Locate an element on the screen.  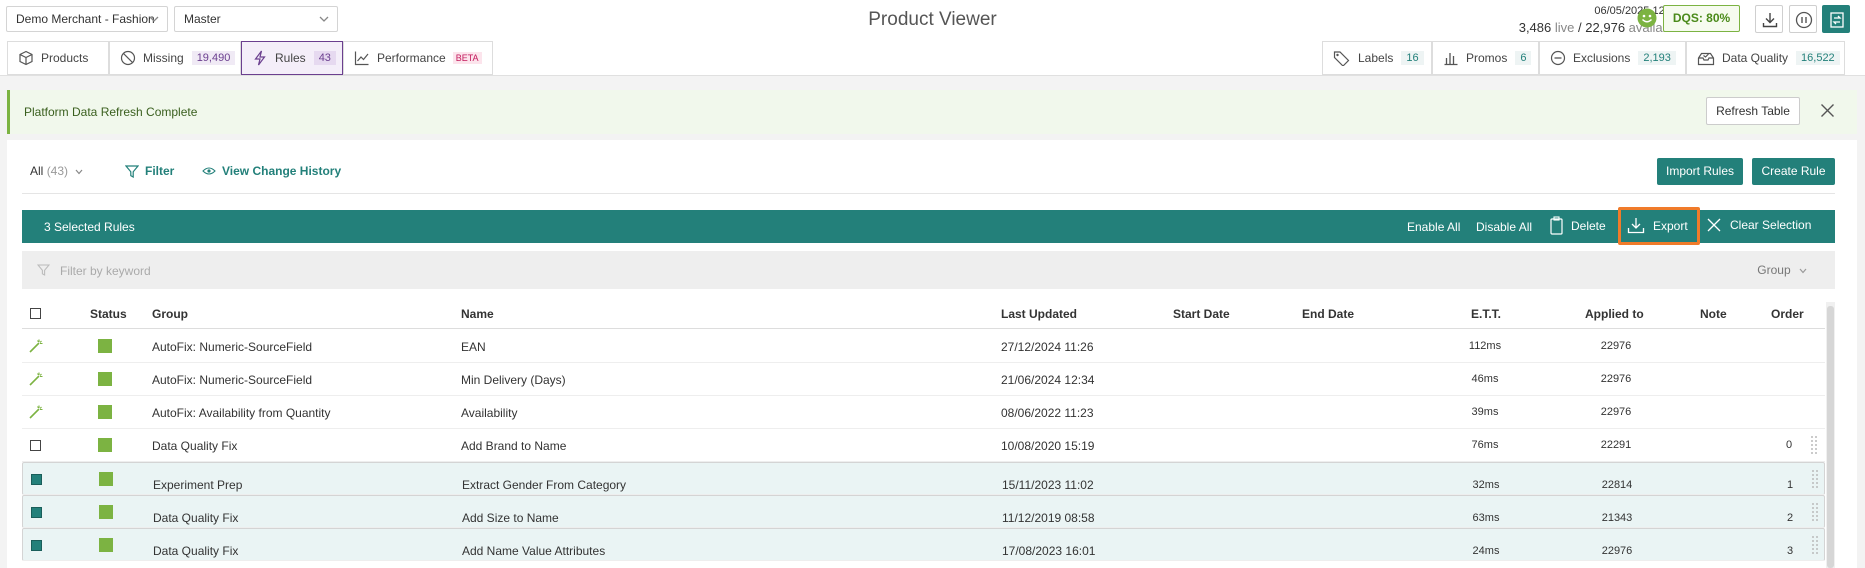
col-last-updated: Last Updated is located at coordinates (1039, 314).